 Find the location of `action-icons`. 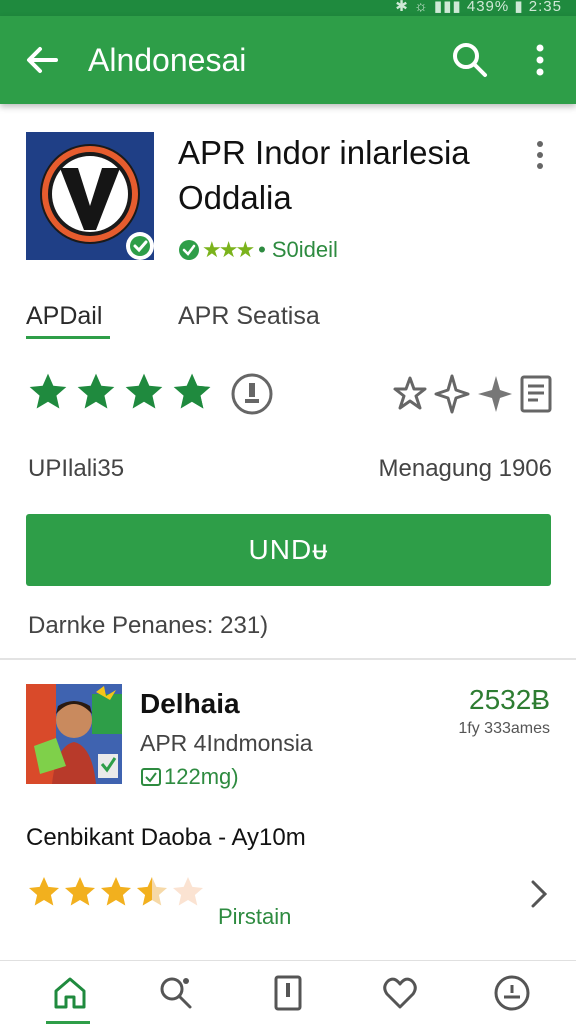

action-icons is located at coordinates (473, 394).